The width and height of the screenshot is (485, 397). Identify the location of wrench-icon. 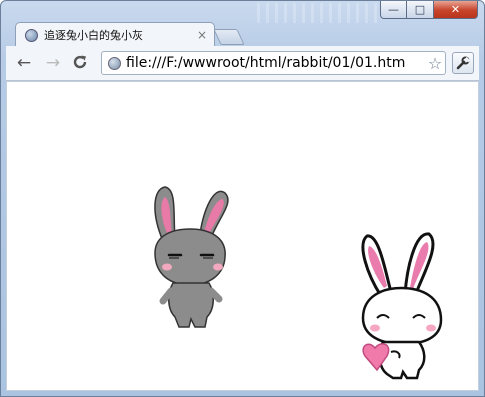
(463, 63).